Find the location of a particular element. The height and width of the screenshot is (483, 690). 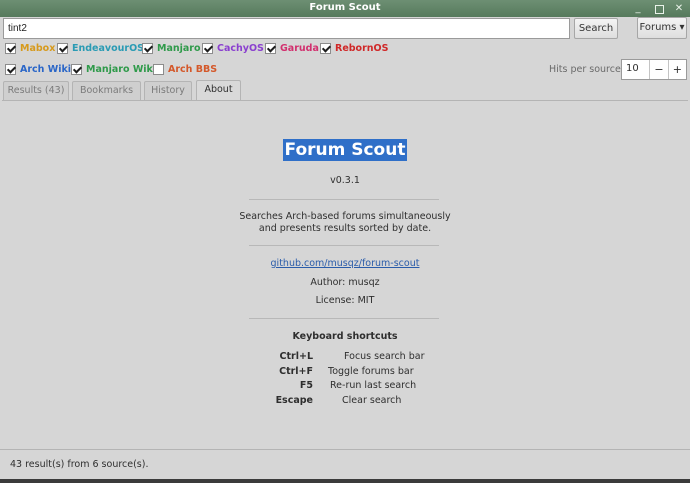

shortcut-key: F5 is located at coordinates (306, 385).